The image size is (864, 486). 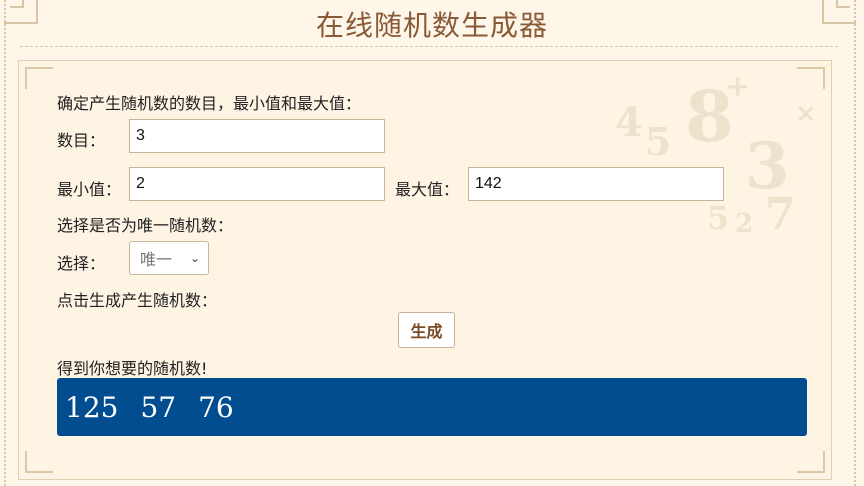 I want to click on unique-select: 唯一 ⌄, so click(x=169, y=258).